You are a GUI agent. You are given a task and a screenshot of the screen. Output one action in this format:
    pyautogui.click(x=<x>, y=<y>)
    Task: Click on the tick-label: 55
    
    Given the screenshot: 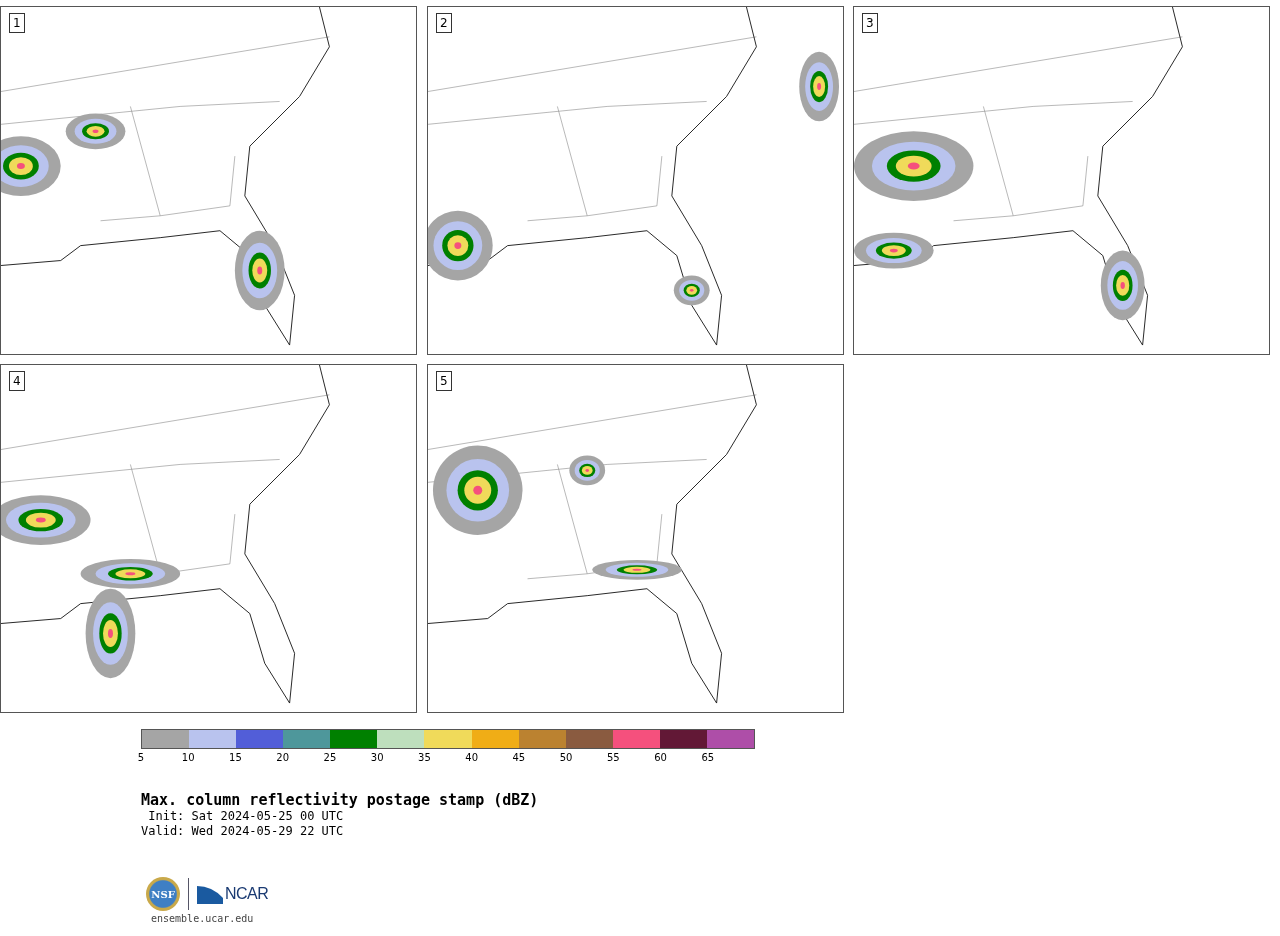 What is the action you would take?
    pyautogui.click(x=613, y=757)
    